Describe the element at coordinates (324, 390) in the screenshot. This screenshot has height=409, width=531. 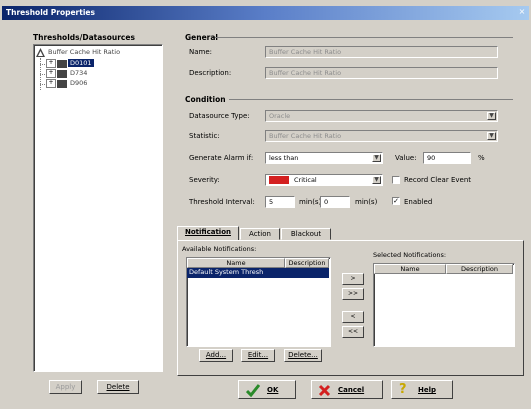
I see `x-icon` at that location.